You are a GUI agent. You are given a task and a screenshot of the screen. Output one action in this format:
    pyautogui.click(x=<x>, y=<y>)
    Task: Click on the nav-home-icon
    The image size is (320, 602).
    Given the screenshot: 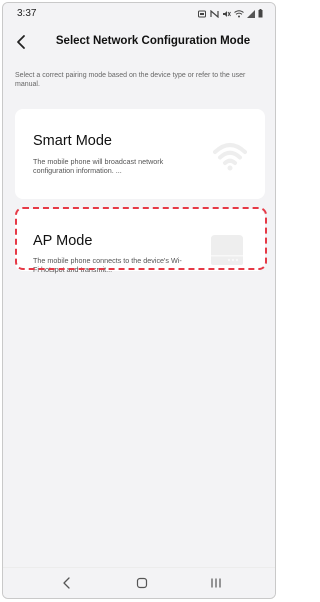 What is the action you would take?
    pyautogui.click(x=142, y=583)
    